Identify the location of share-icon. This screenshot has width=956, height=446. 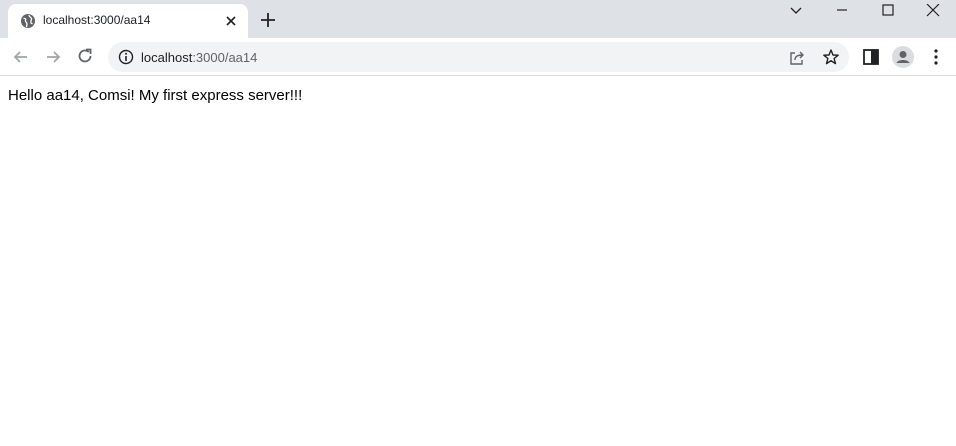
(797, 57).